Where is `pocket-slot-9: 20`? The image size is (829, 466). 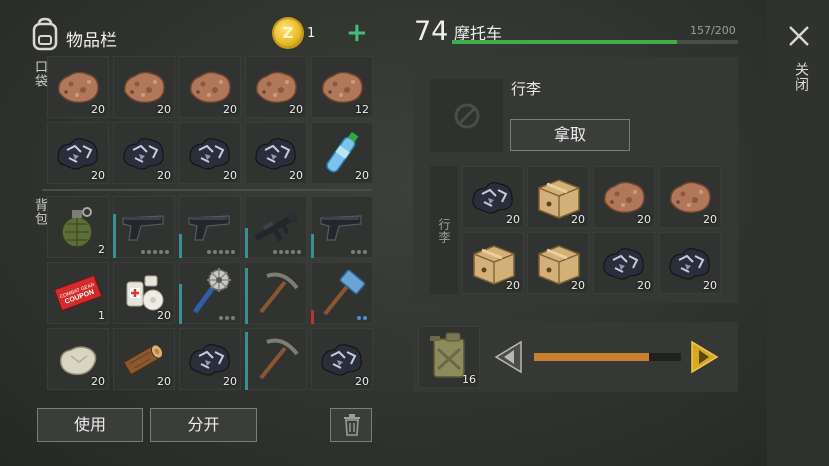 pocket-slot-9: 20 is located at coordinates (276, 153).